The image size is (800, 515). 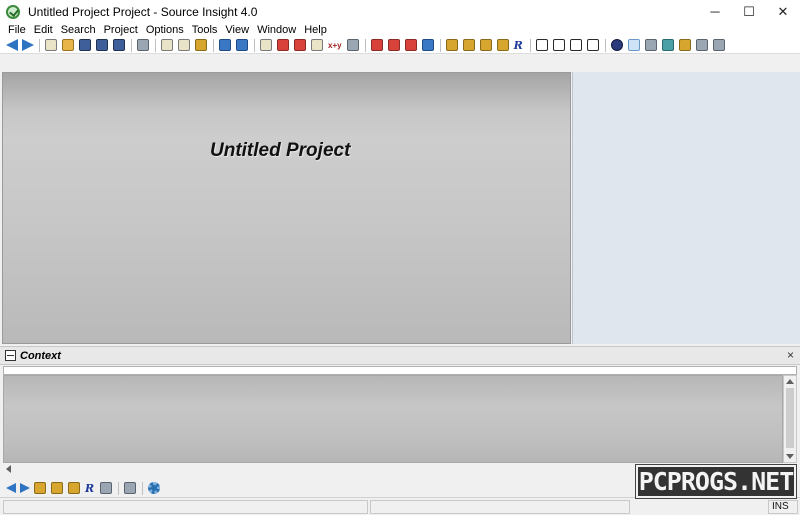 I want to click on menu-file: File, so click(x=17, y=30).